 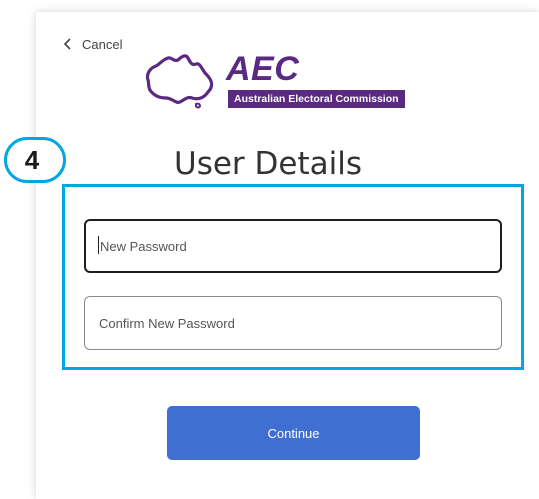 What do you see at coordinates (18, 249) in the screenshot?
I see `page-margin` at bounding box center [18, 249].